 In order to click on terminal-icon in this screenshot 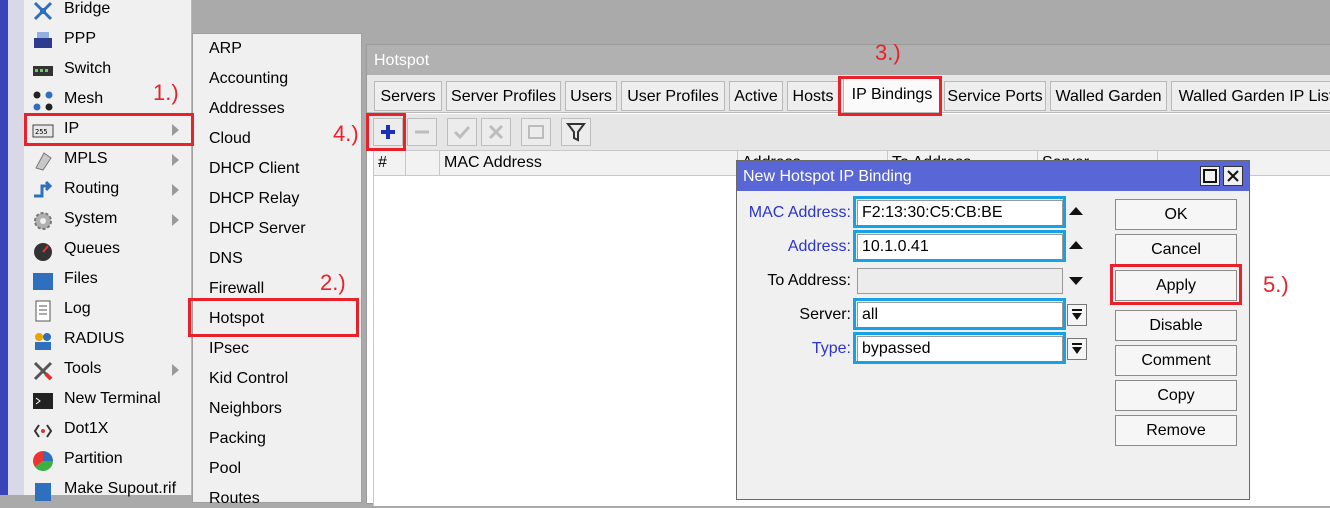, I will do `click(43, 401)`.